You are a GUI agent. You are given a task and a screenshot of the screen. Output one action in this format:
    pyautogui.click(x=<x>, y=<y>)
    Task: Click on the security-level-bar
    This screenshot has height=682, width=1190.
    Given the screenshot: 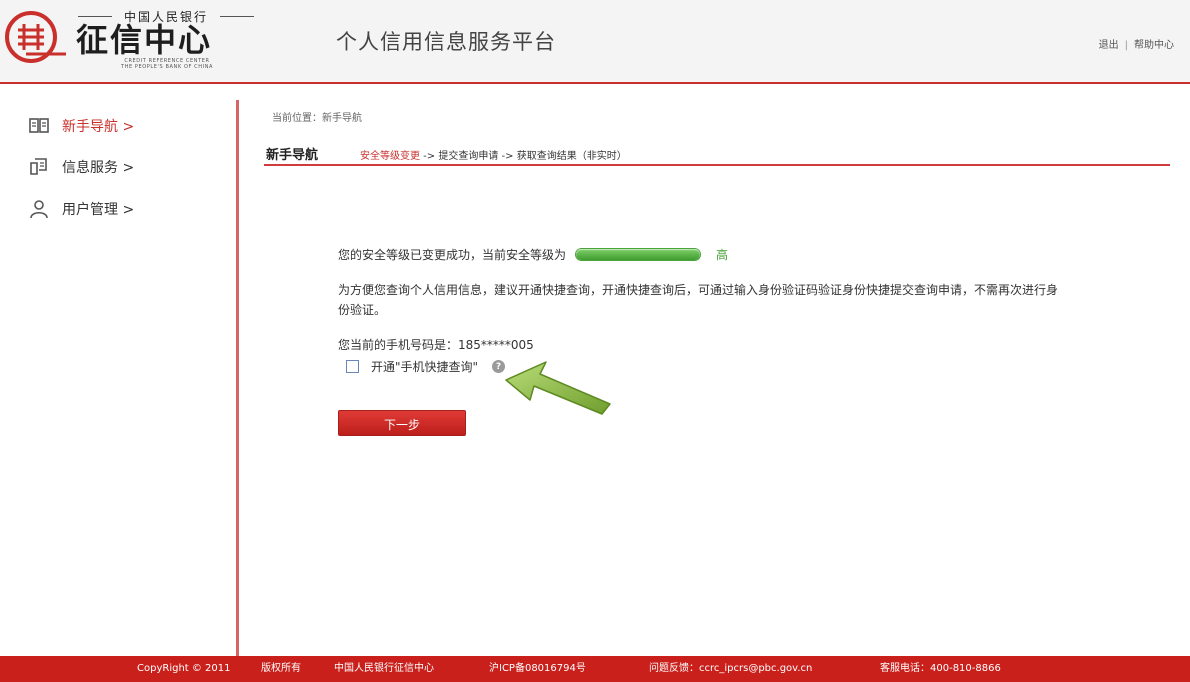 What is the action you would take?
    pyautogui.click(x=638, y=254)
    